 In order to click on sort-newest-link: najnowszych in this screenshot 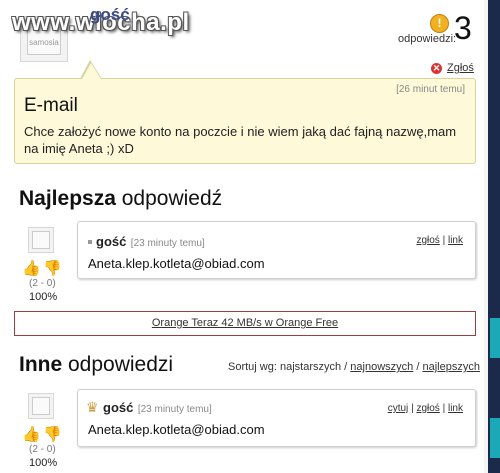, I will do `click(381, 367)`.